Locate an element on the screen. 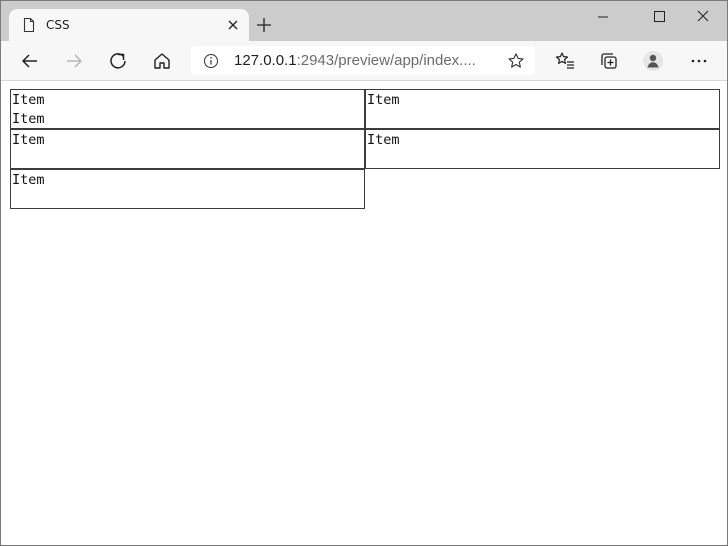  tab-strip: CSS is located at coordinates (364, 21).